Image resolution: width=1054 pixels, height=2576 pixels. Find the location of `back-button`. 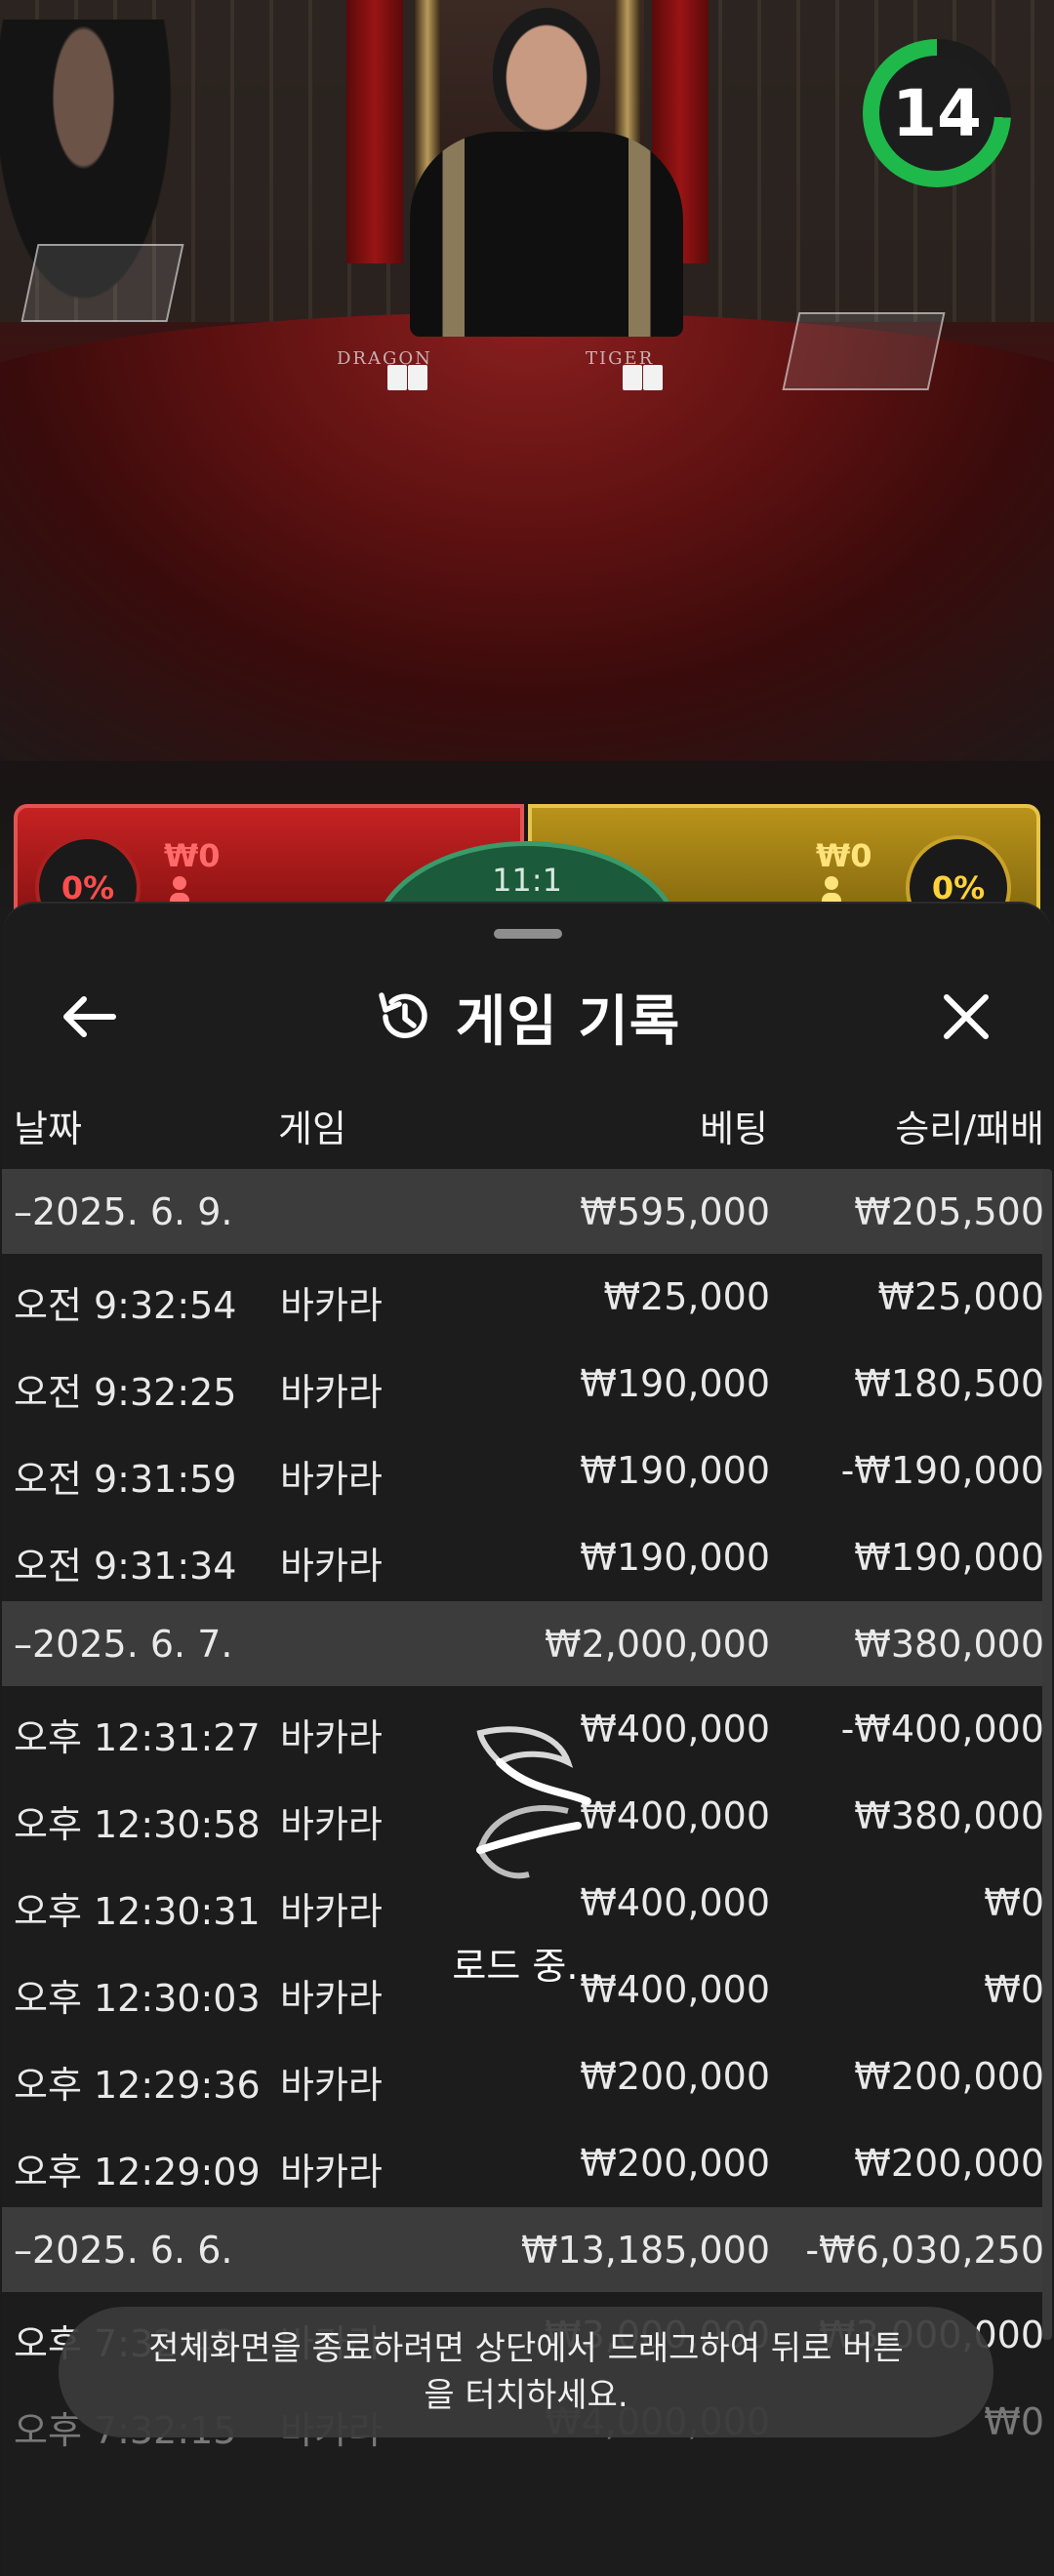

back-button is located at coordinates (90, 1017).